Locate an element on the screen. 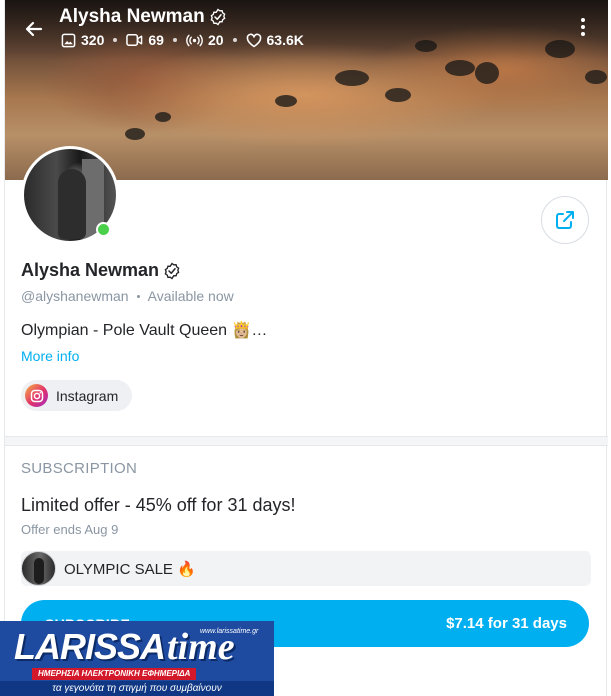 The image size is (611, 696). stat-streams: 20 is located at coordinates (205, 40).